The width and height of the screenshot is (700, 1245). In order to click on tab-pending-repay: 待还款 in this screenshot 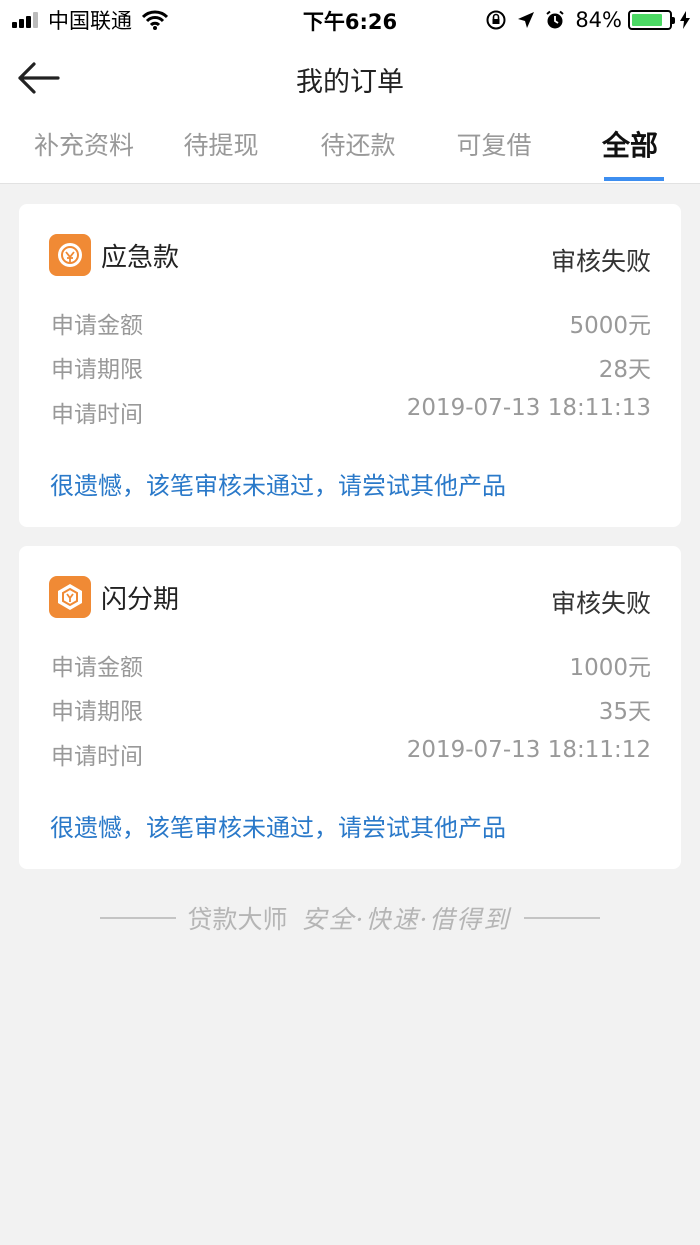, I will do `click(358, 151)`.